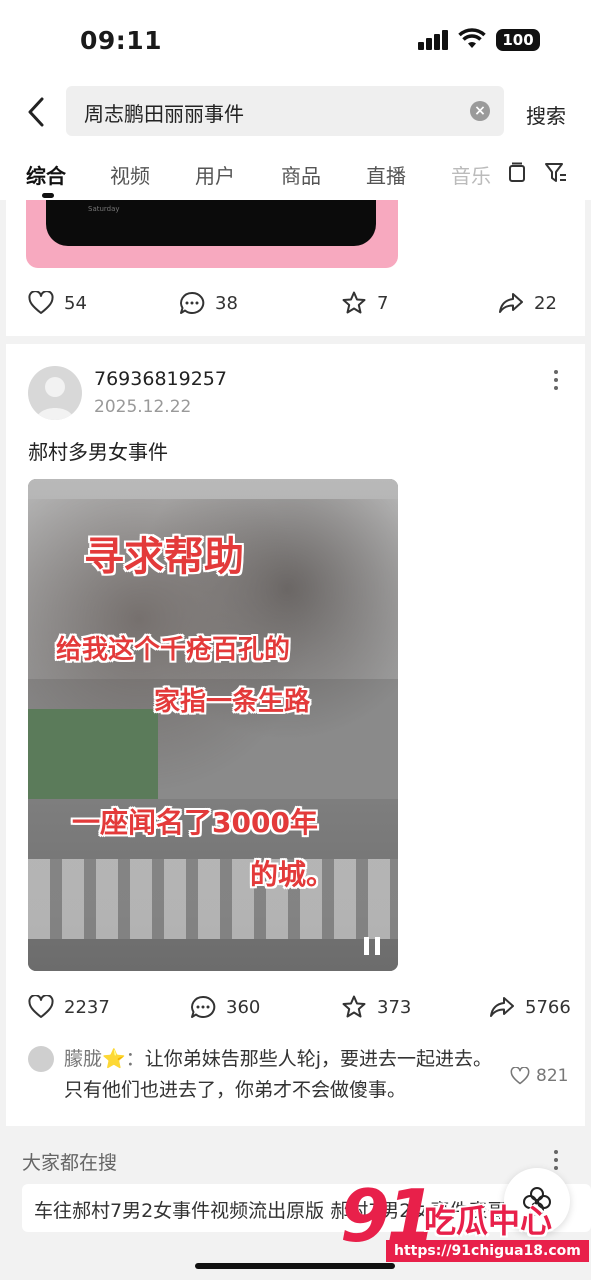 The width and height of the screenshot is (591, 1280). What do you see at coordinates (243, 1007) in the screenshot?
I see `comment-count: 360` at bounding box center [243, 1007].